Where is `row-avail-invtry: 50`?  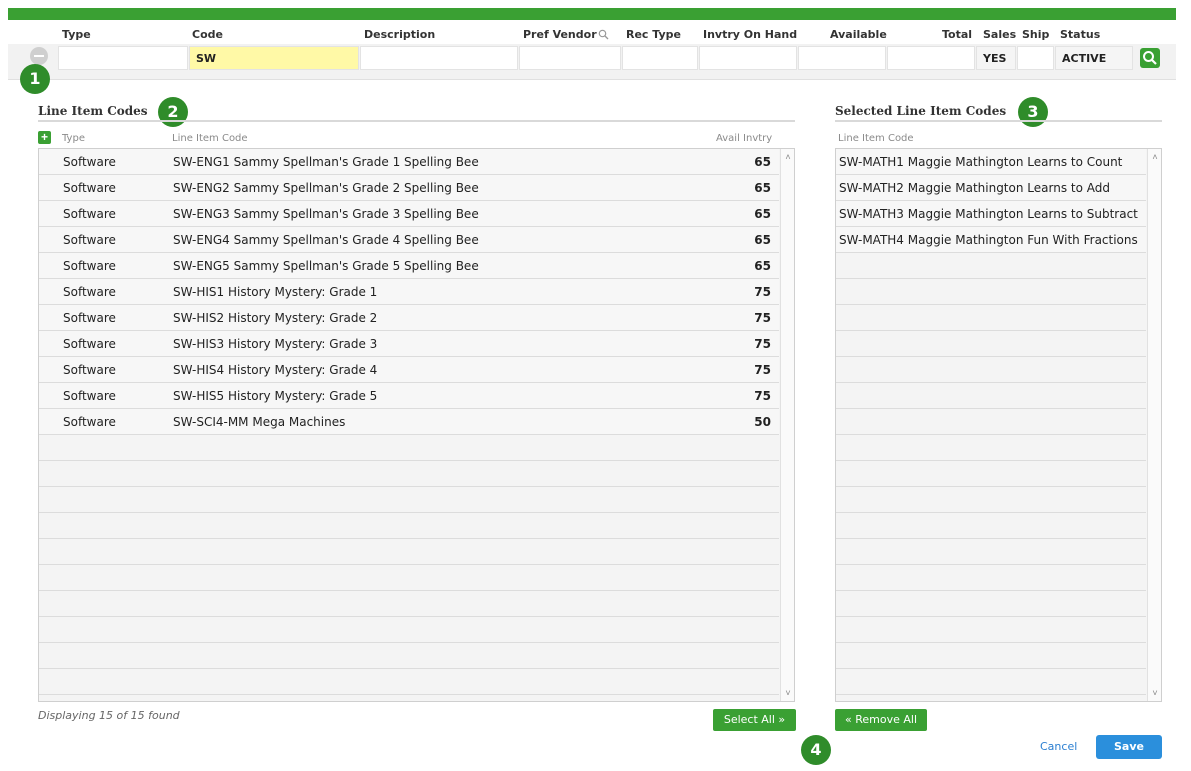
row-avail-invtry: 50 is located at coordinates (762, 422).